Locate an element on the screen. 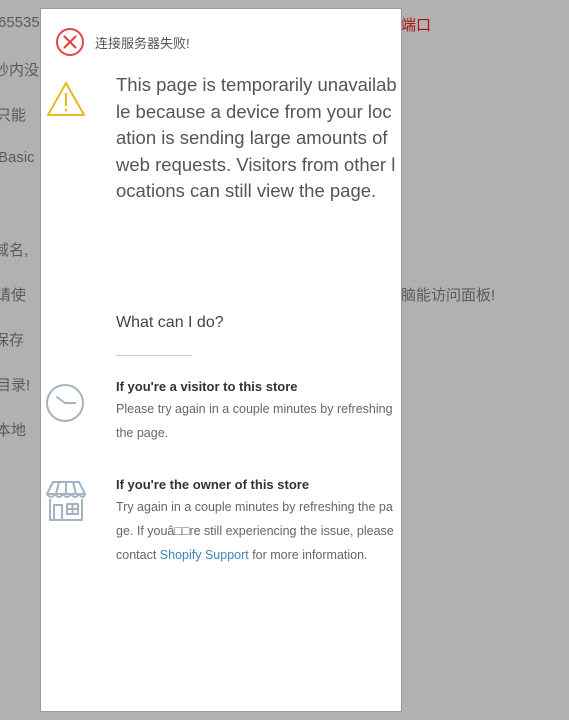 The height and width of the screenshot is (720, 569). bg-text-fragment: 保存 is located at coordinates (12, 340).